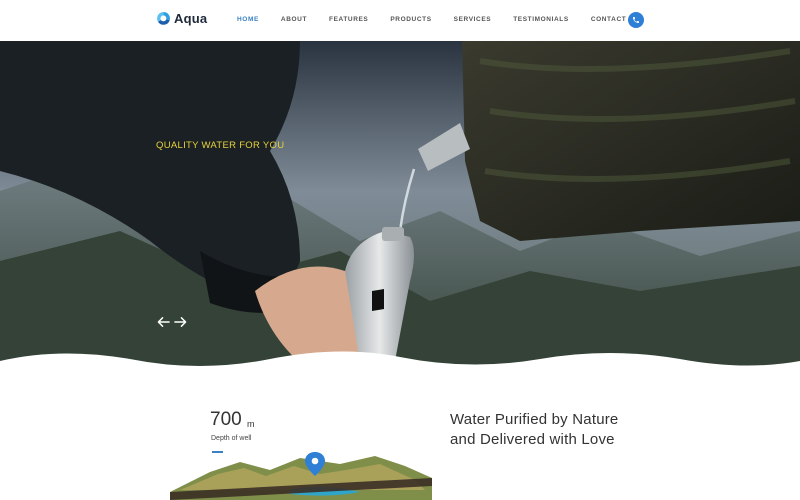  I want to click on nav-testimonials: TESTIMONIALS, so click(541, 19).